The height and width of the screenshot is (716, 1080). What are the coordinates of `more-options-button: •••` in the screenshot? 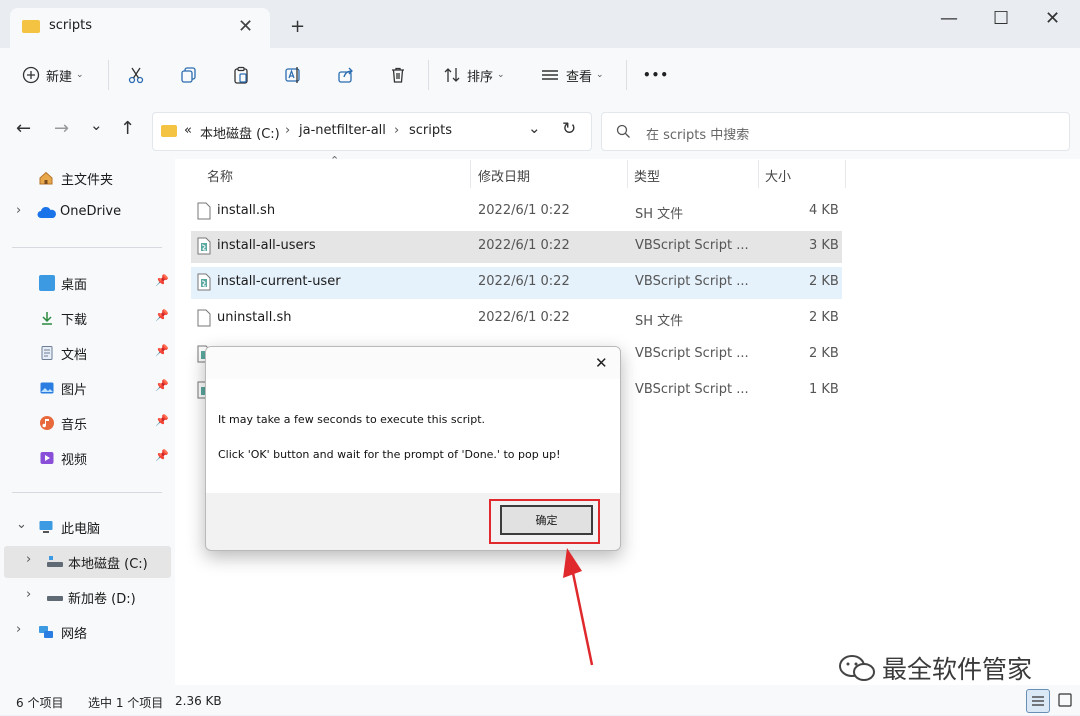 It's located at (656, 75).